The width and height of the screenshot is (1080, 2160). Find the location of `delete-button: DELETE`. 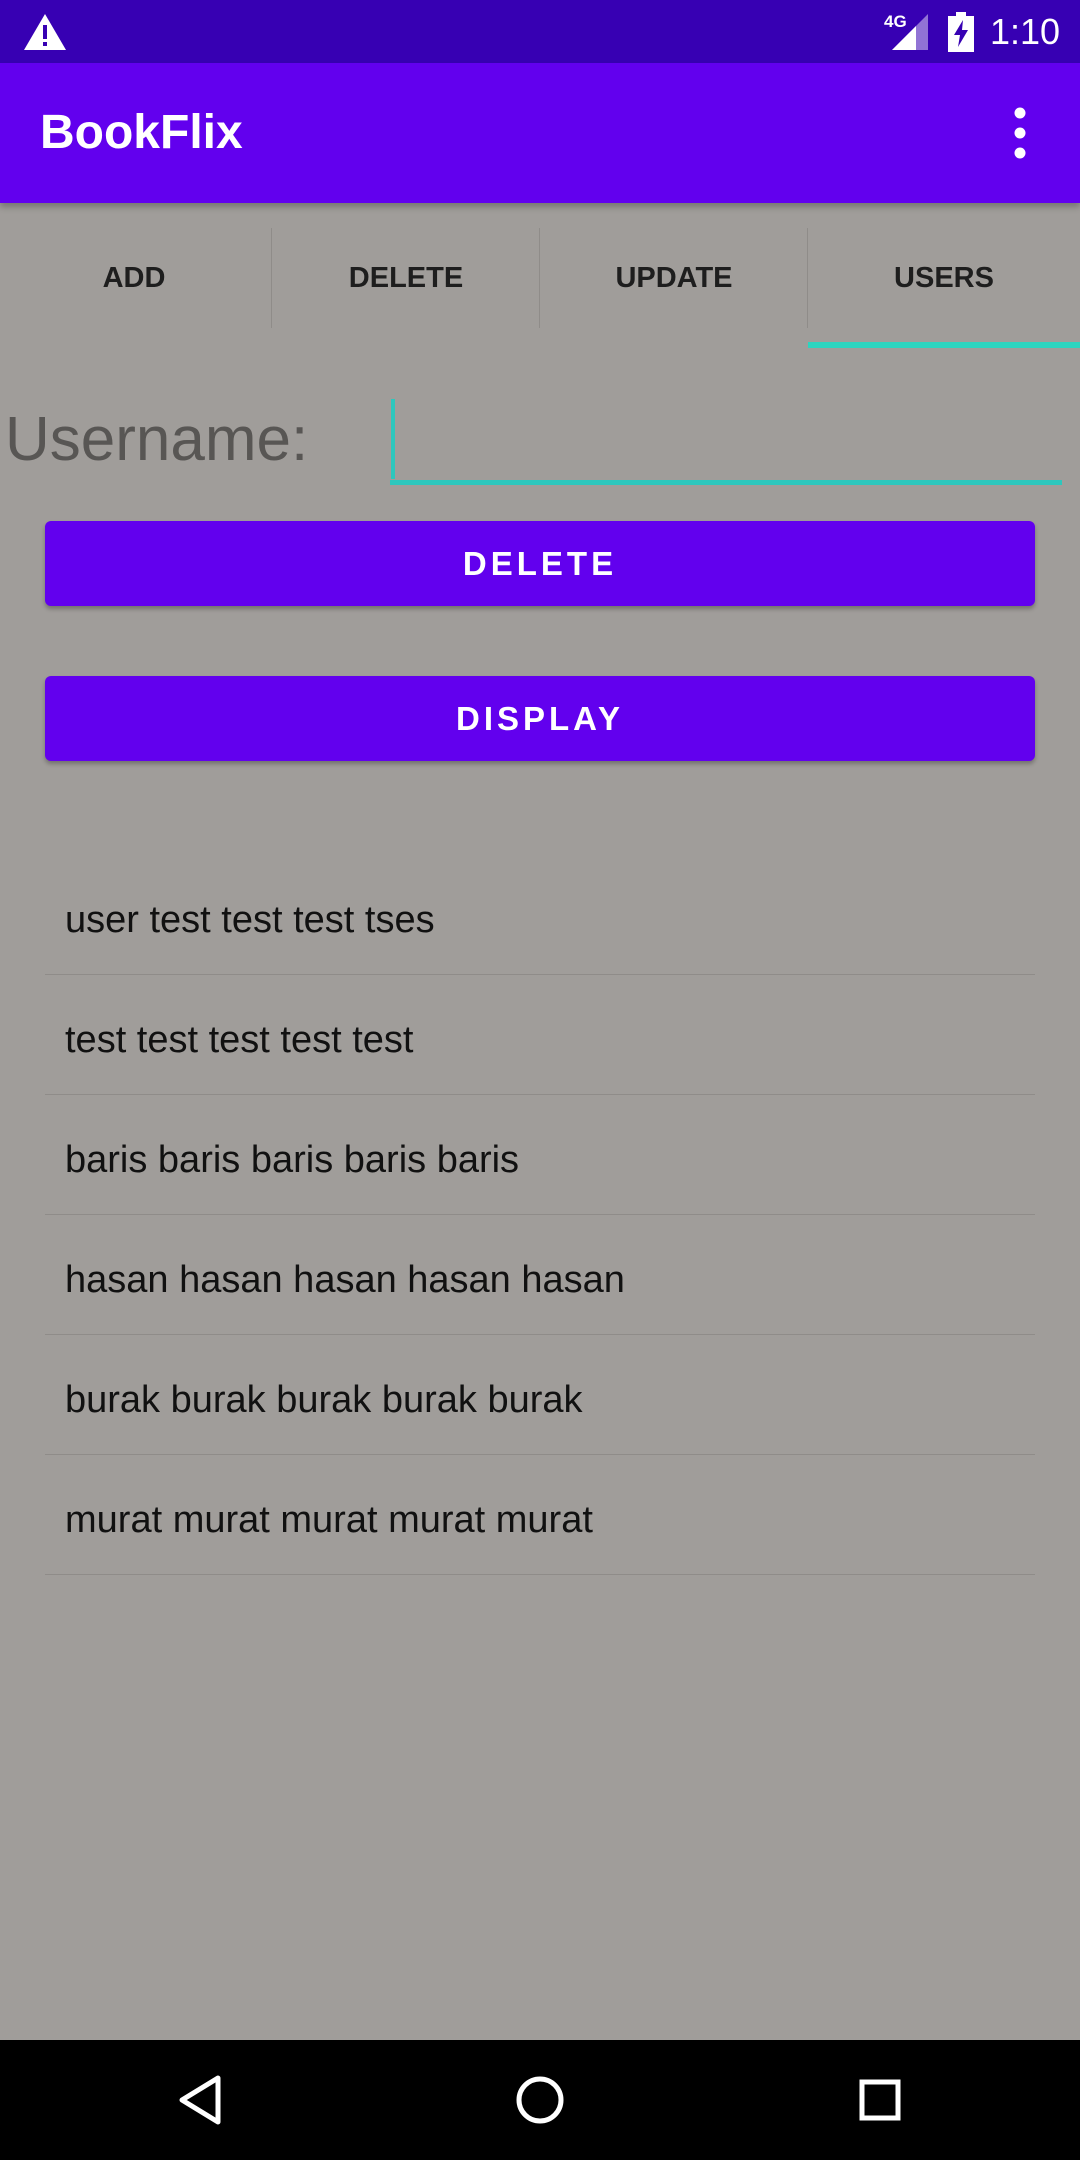

delete-button: DELETE is located at coordinates (540, 563).